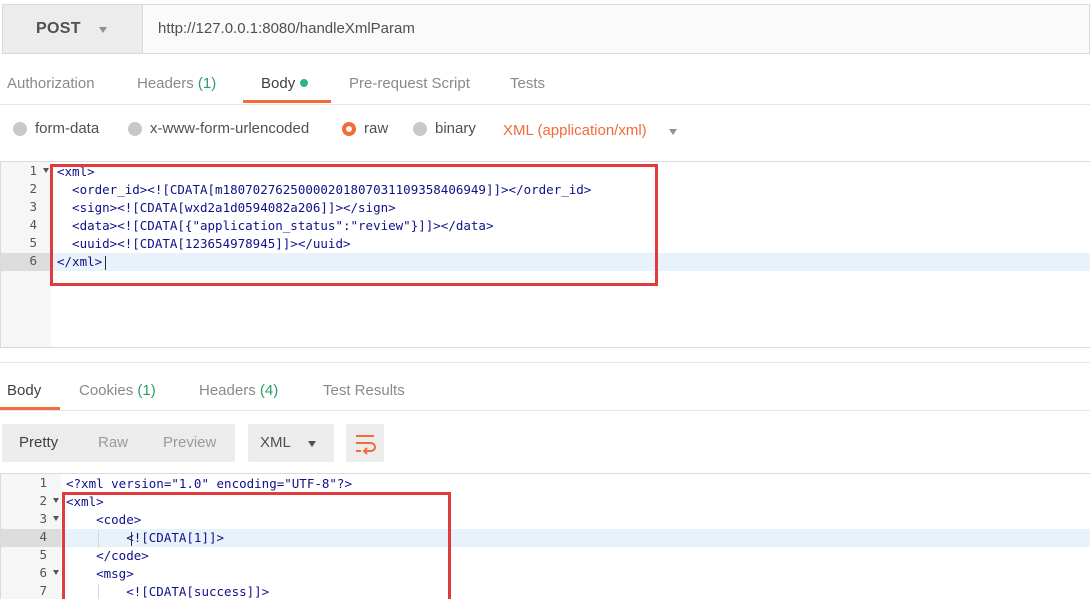 The height and width of the screenshot is (599, 1090). I want to click on format-label: XML, so click(275, 442).